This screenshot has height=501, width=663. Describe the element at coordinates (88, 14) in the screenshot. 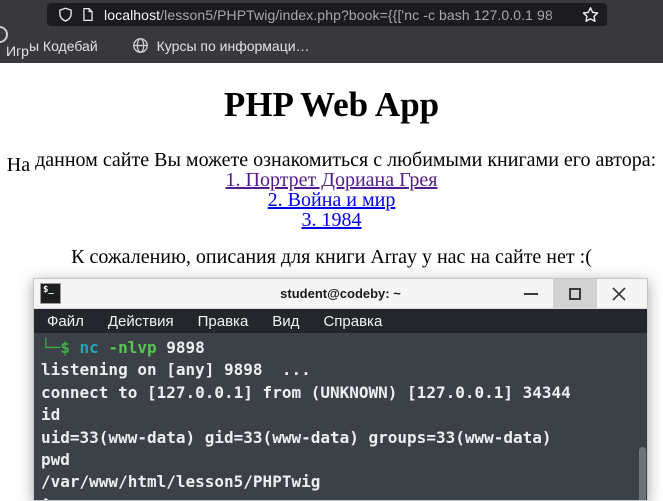

I see `page-icon` at that location.